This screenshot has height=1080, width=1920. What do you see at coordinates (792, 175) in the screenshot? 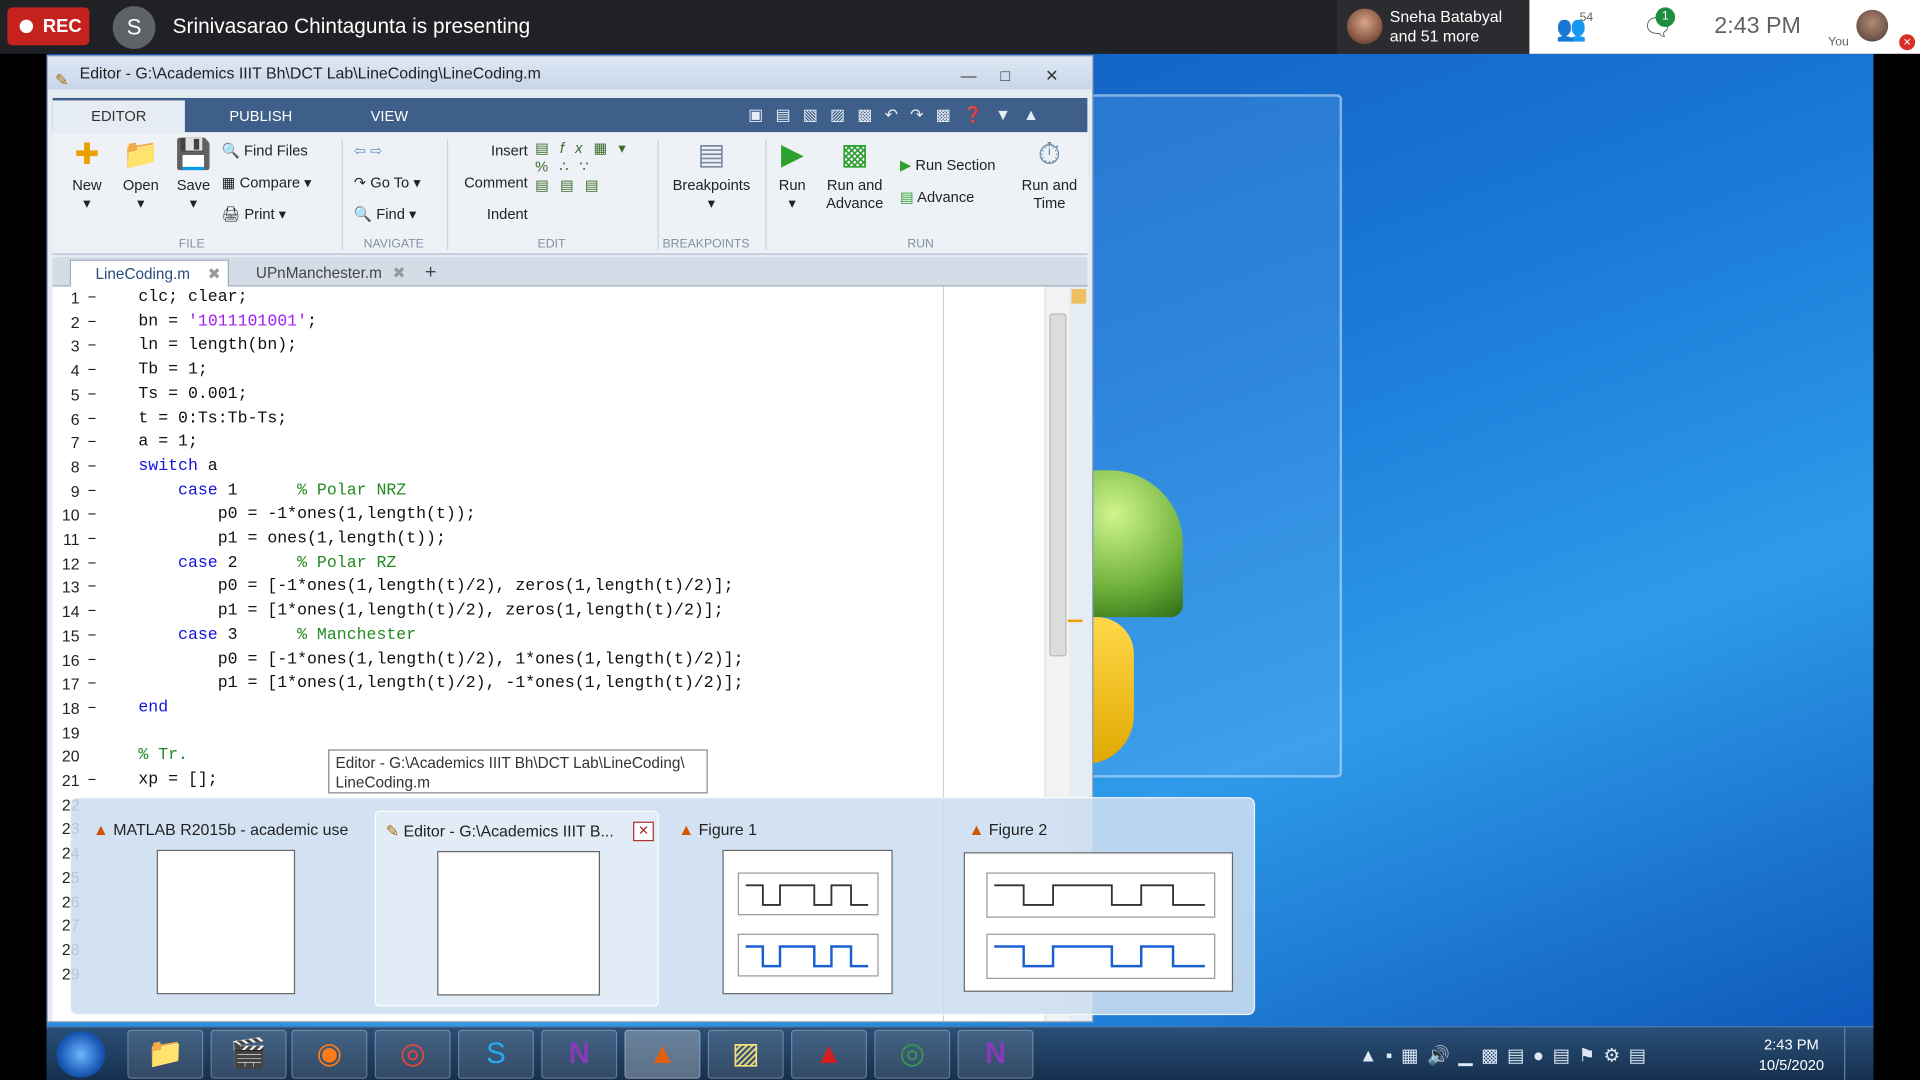
I see `run-button: ▶ Run ▾` at bounding box center [792, 175].